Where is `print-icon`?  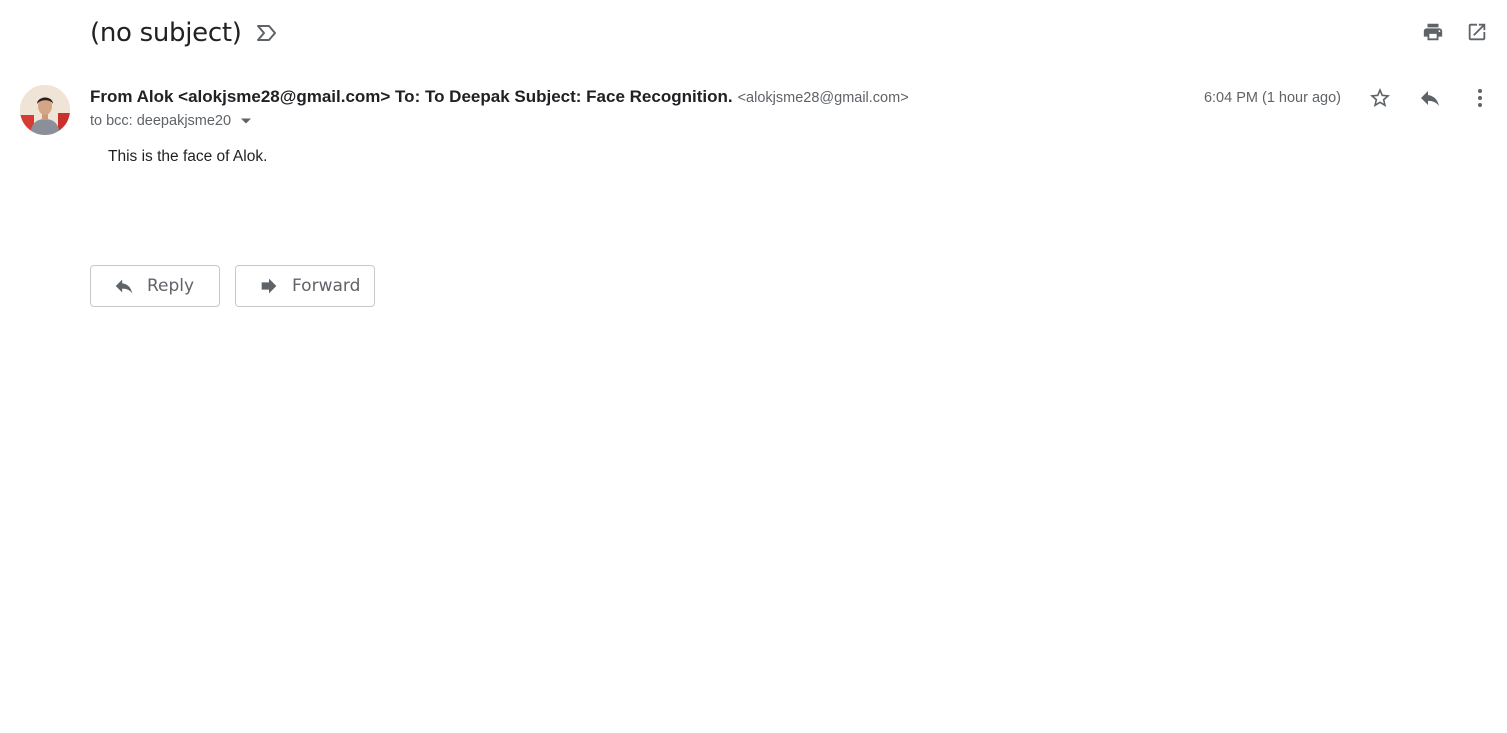 print-icon is located at coordinates (1433, 32).